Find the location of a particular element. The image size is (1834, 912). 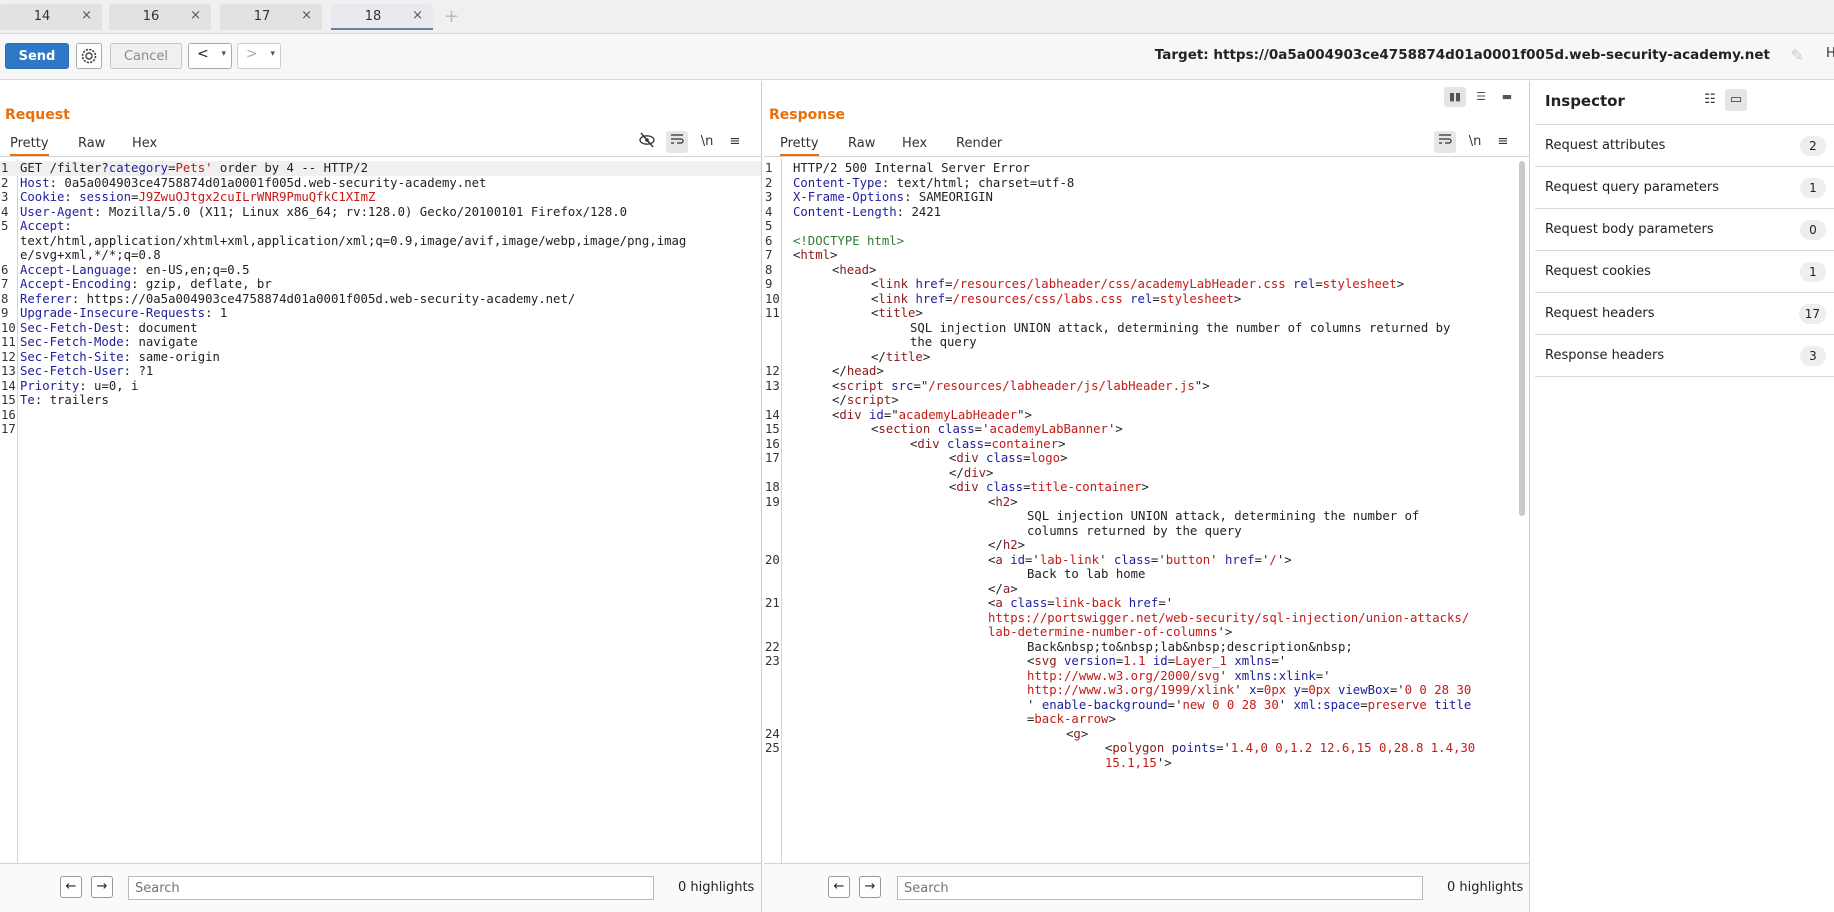

gear-icon is located at coordinates (89, 56).